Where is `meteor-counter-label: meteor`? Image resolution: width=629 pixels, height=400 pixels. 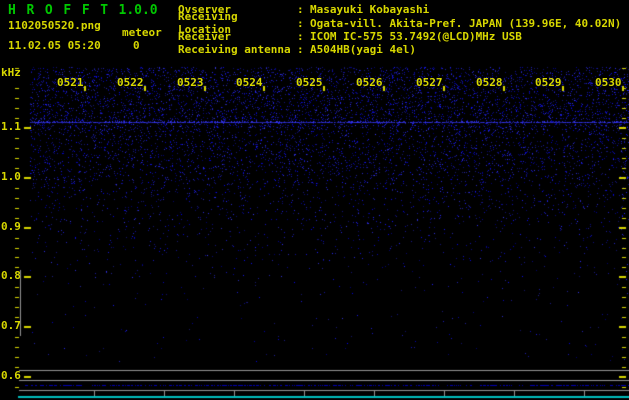 meteor-counter-label: meteor is located at coordinates (142, 32).